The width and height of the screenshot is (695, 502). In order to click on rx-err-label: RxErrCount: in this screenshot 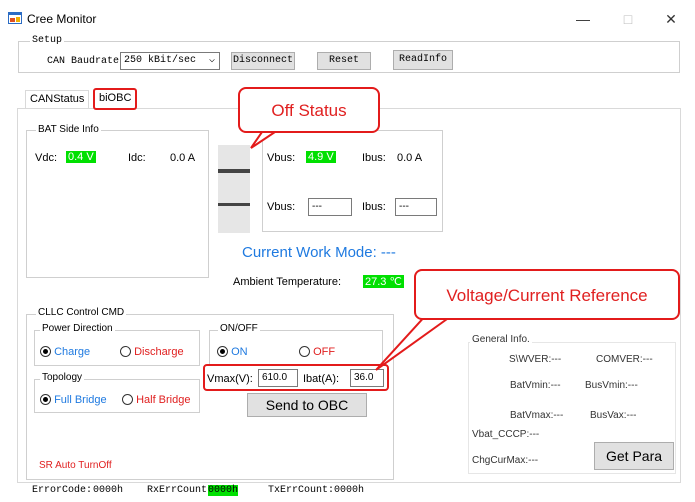, I will do `click(180, 490)`.